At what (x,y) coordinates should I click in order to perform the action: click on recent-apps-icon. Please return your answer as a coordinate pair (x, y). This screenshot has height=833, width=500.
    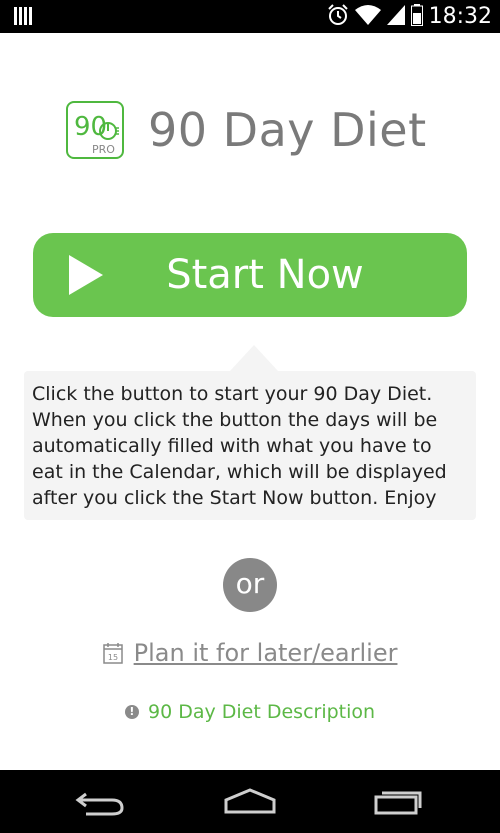
    Looking at the image, I should click on (398, 802).